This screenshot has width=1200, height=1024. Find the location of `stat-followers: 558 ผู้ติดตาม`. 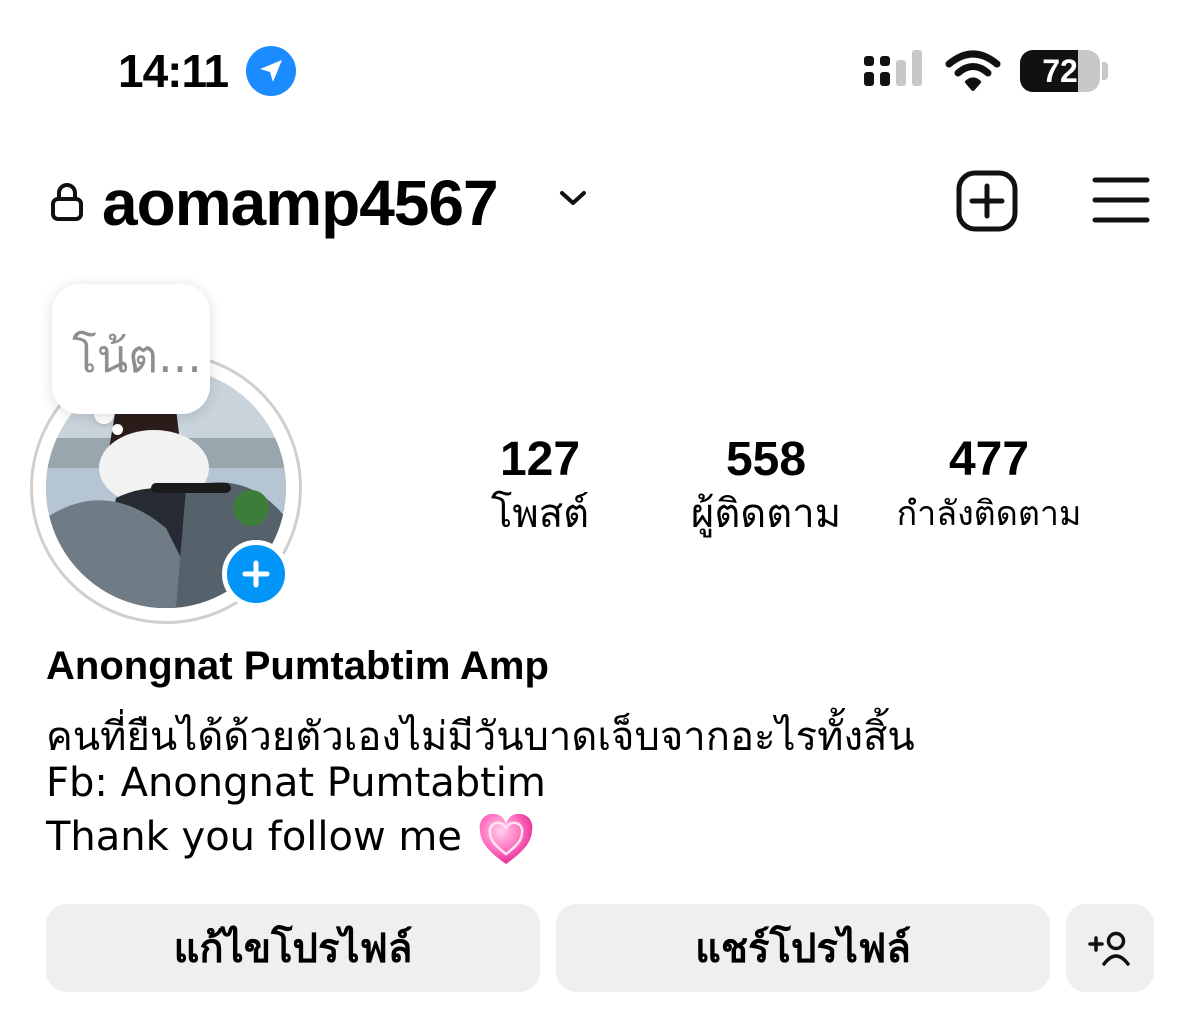

stat-followers: 558 ผู้ติดตาม is located at coordinates (766, 486).